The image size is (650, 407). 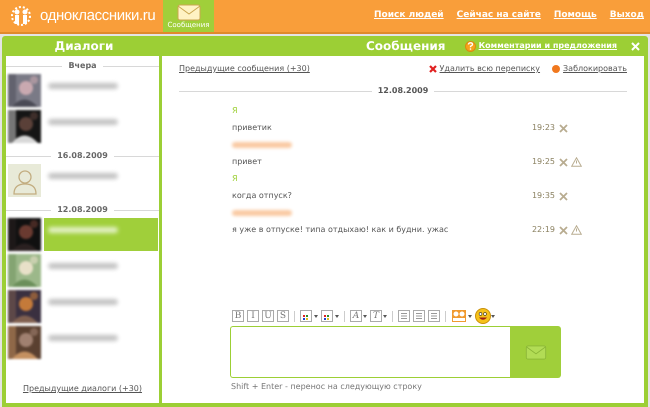 I want to click on date-divider: Вчера, so click(x=82, y=66).